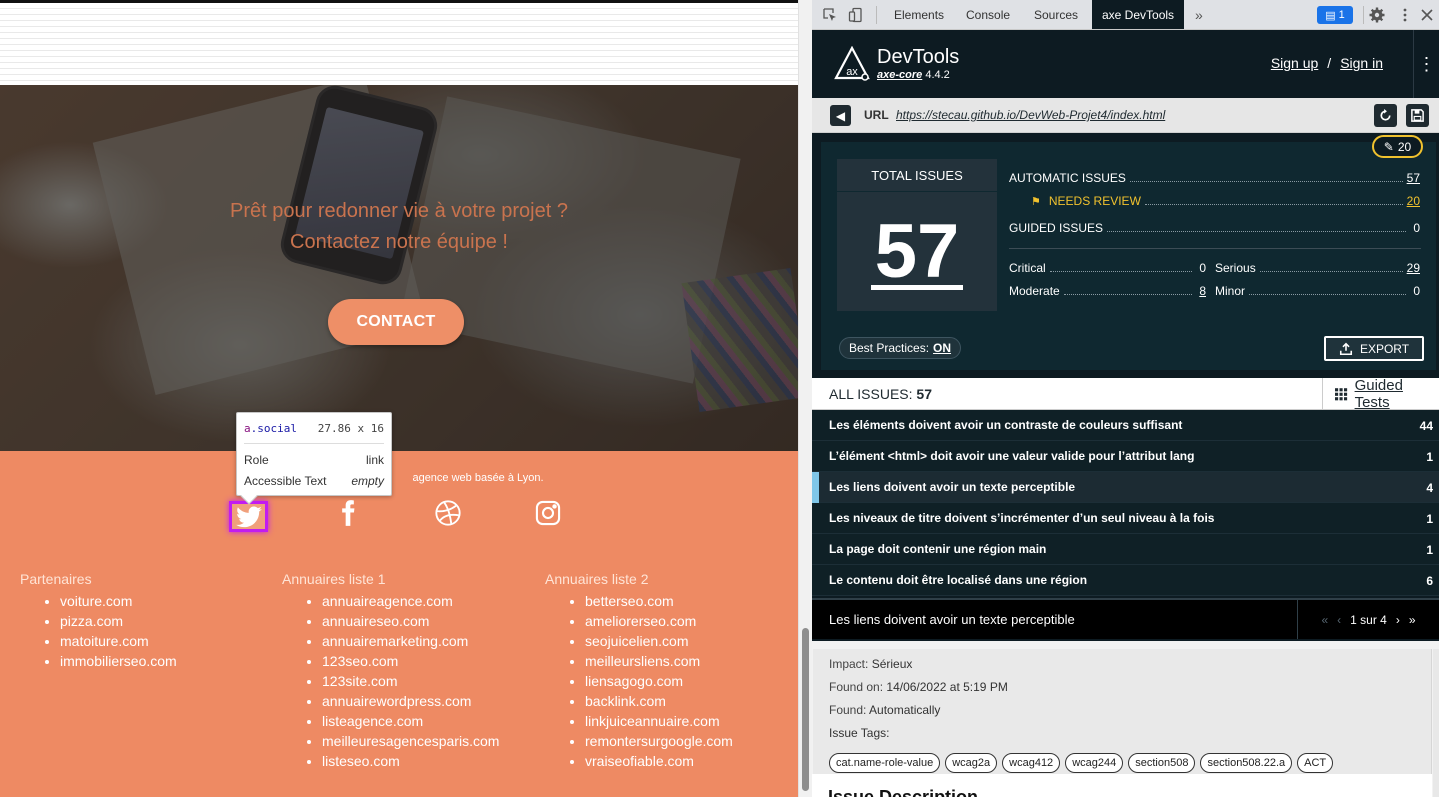 This screenshot has height=797, width=1439. Describe the element at coordinates (840, 115) in the screenshot. I see `back-icon: ◀` at that location.